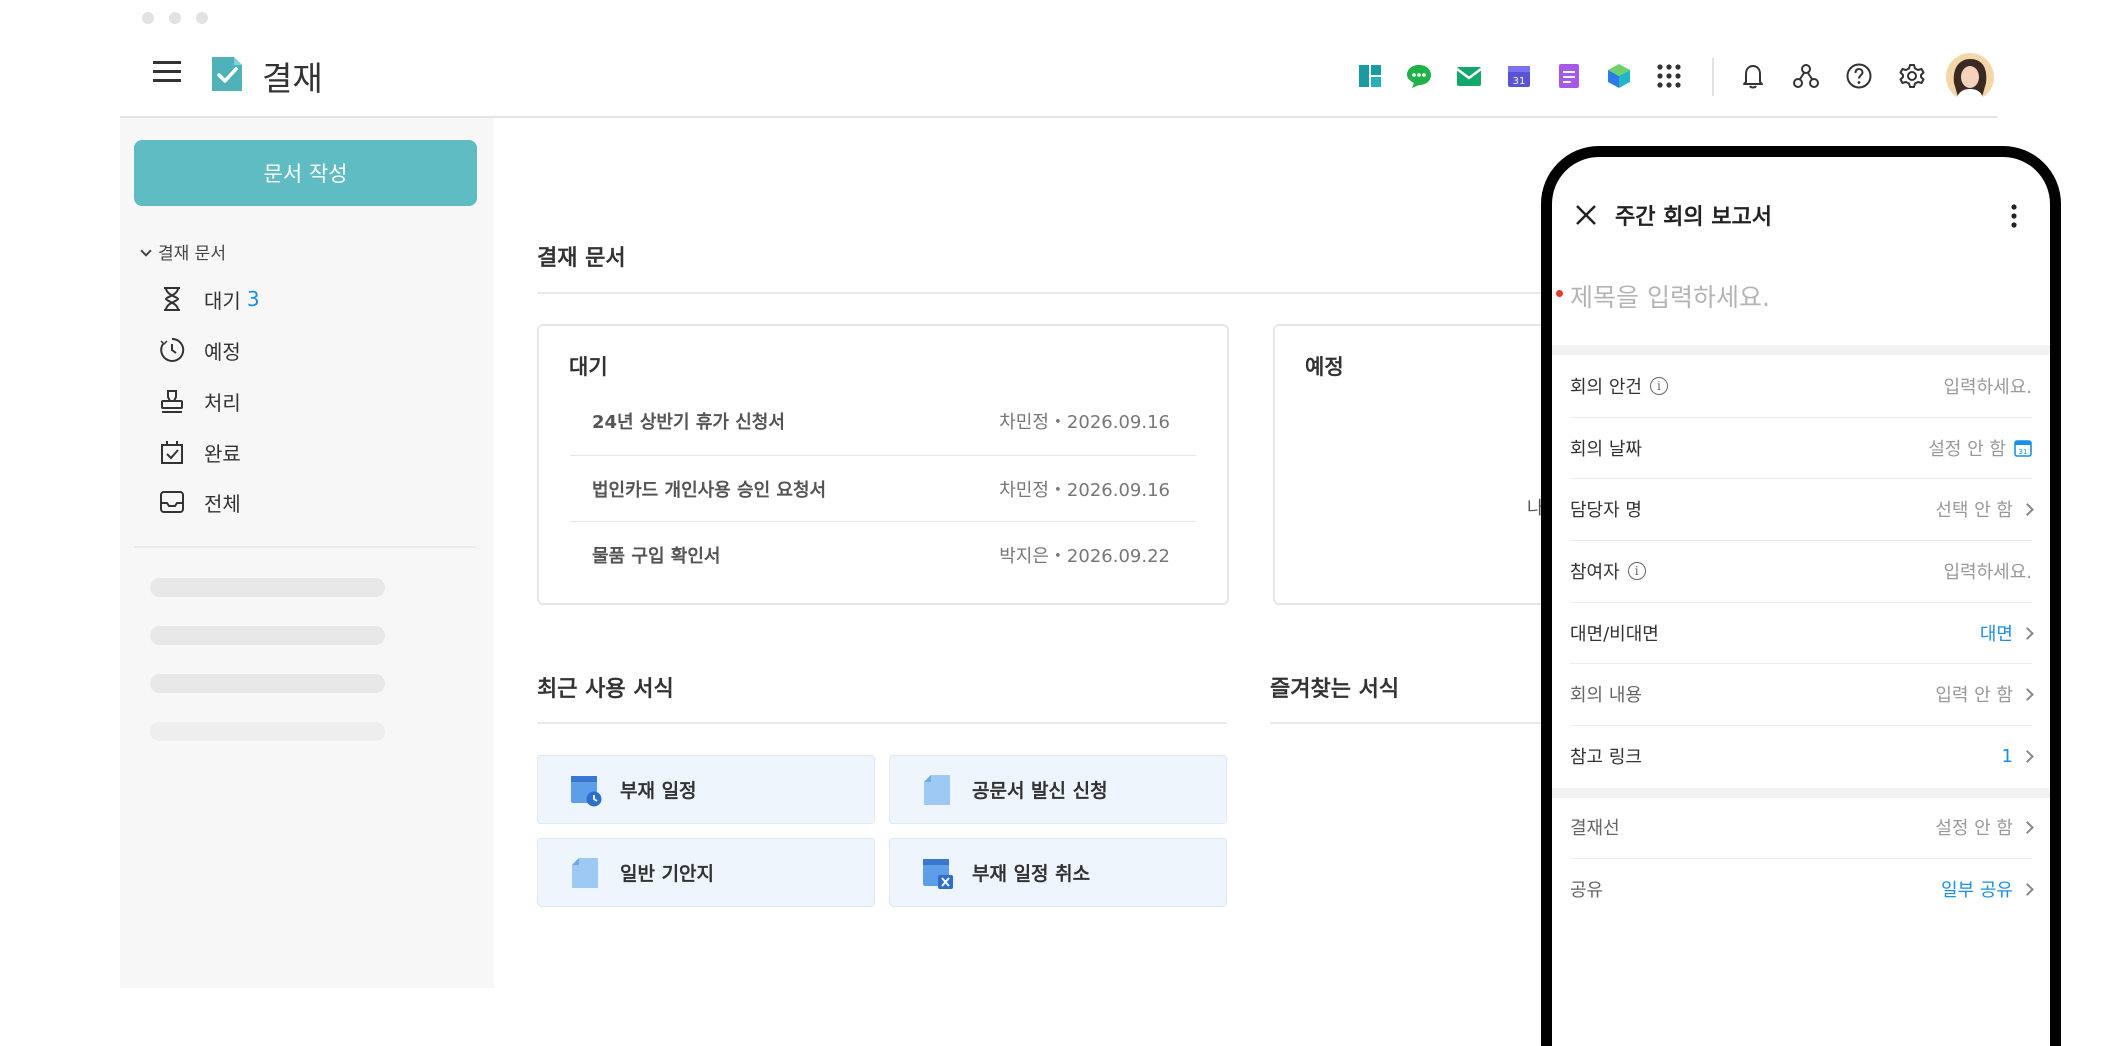  I want to click on title-input: 제목을 입력하세요., so click(1670, 296).